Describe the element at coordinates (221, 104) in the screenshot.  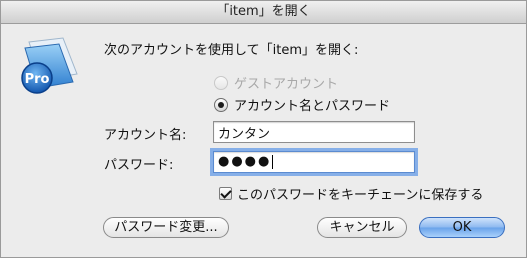
I see `radio-button-selected-icon` at that location.